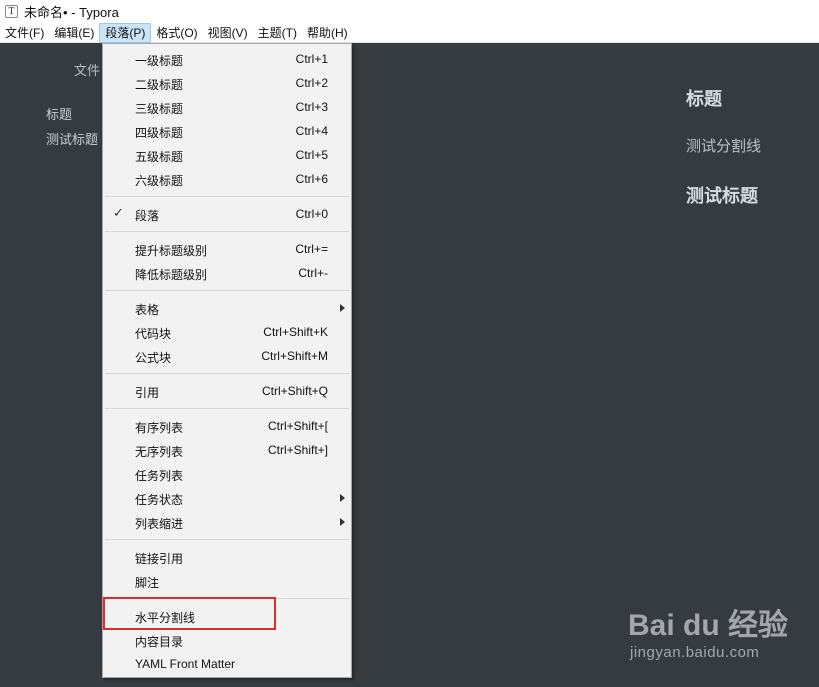 The height and width of the screenshot is (687, 819). What do you see at coordinates (227, 179) in the screenshot?
I see `menu-item-heading-6: 六级标题 Ctrl+6` at bounding box center [227, 179].